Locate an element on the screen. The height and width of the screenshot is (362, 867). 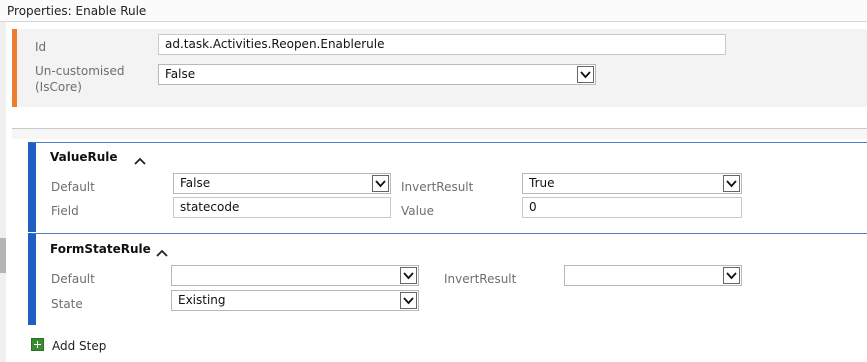
value-rule-invert-select: True is located at coordinates (632, 183).